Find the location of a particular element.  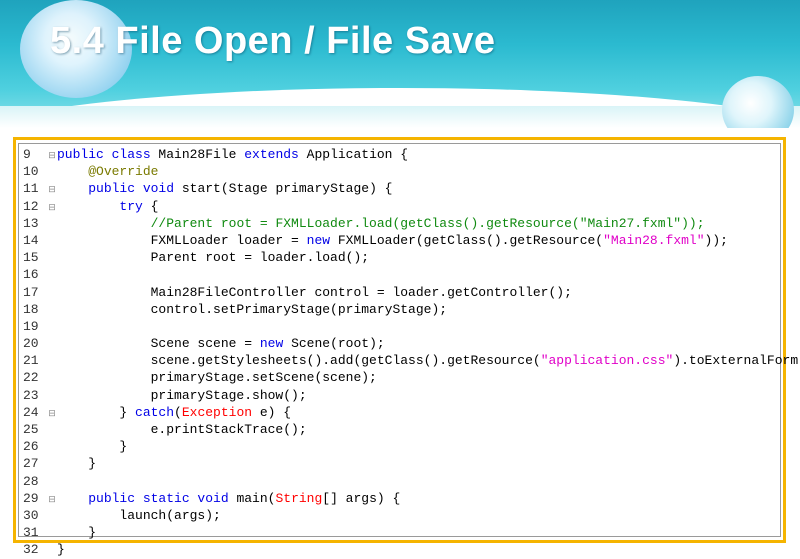

banner-band is located at coordinates (400, 117).